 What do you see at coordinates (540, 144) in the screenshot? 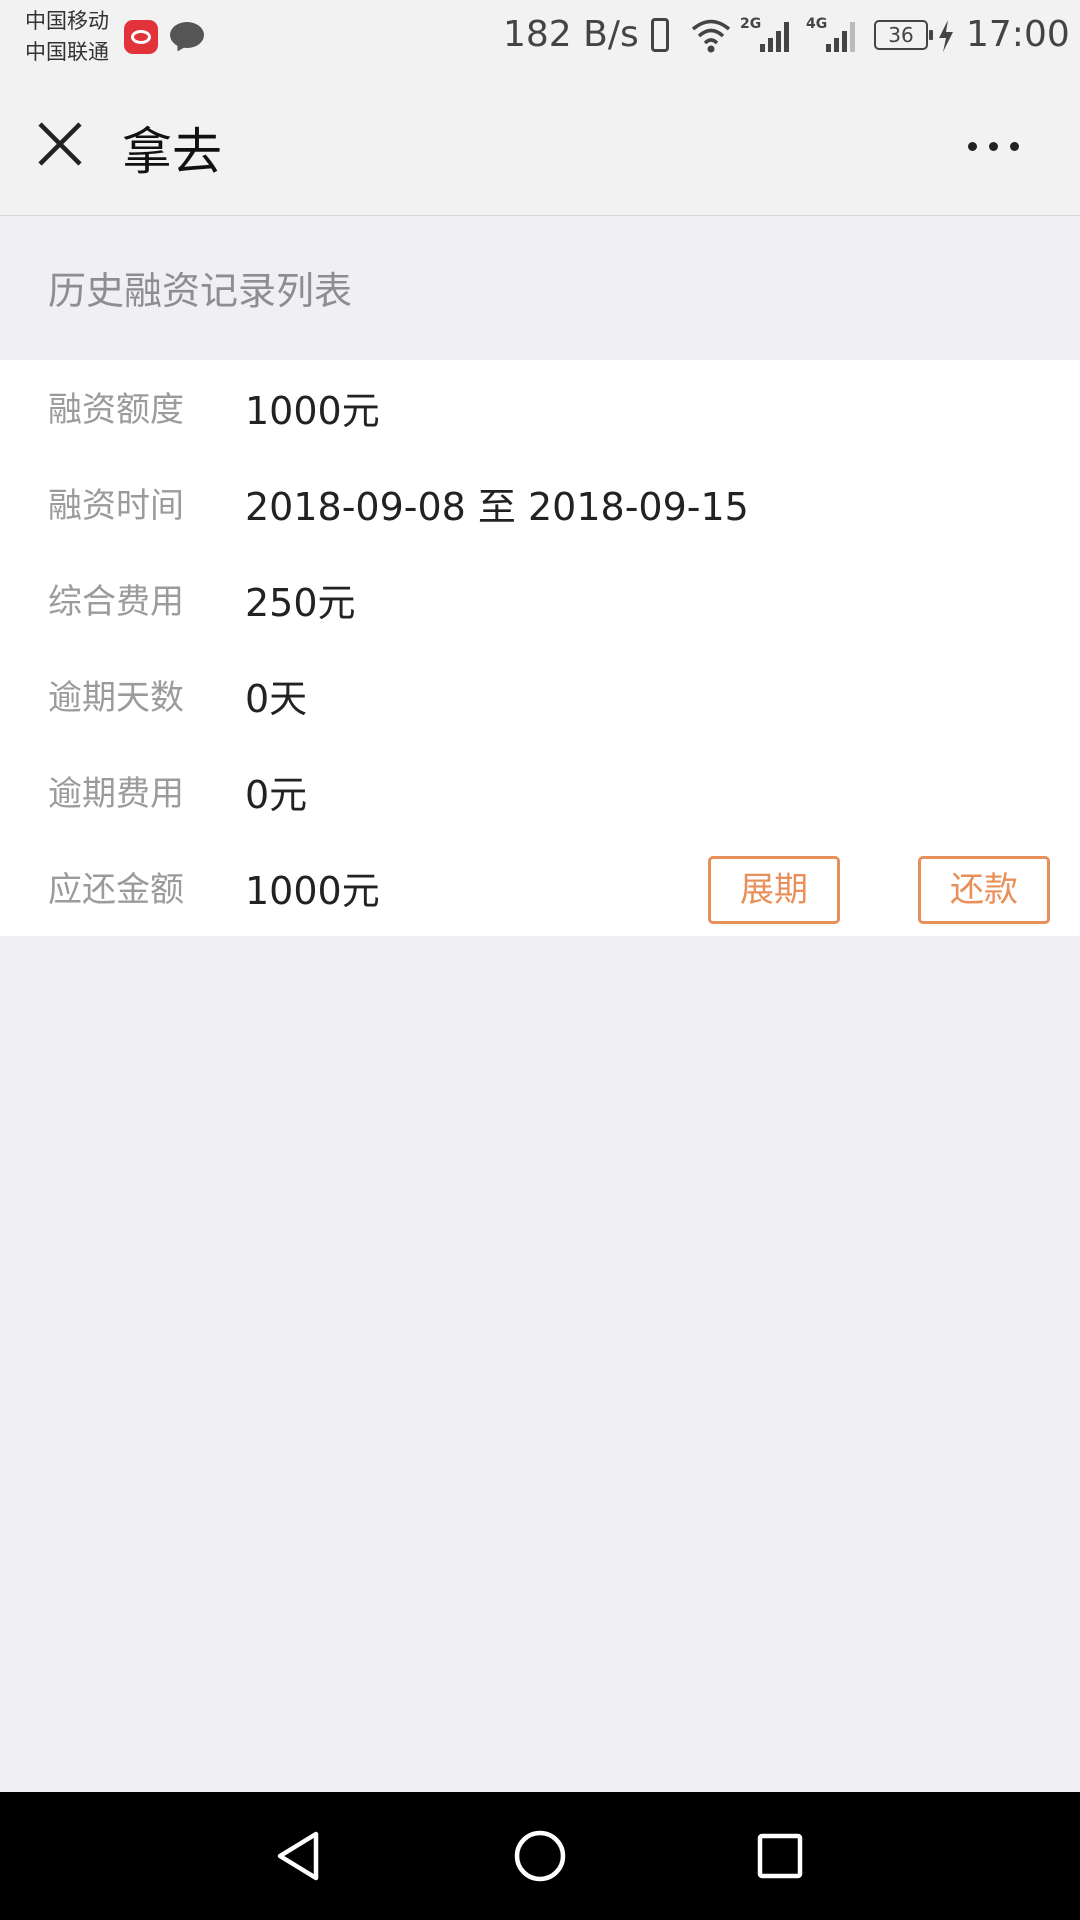
I see `nav-bar: 拿去` at bounding box center [540, 144].